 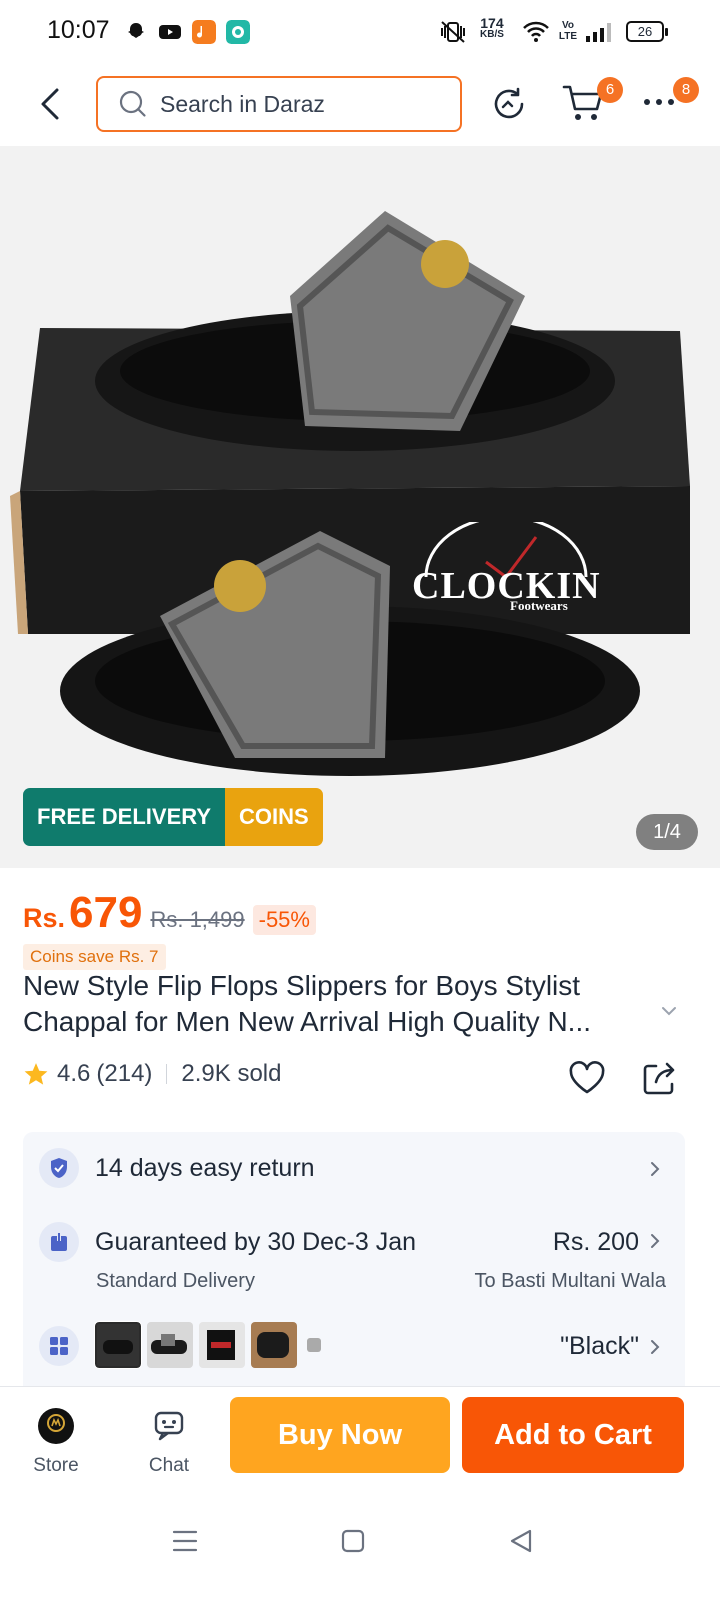 What do you see at coordinates (492, 27) in the screenshot?
I see `network-speed: 174 KB/S` at bounding box center [492, 27].